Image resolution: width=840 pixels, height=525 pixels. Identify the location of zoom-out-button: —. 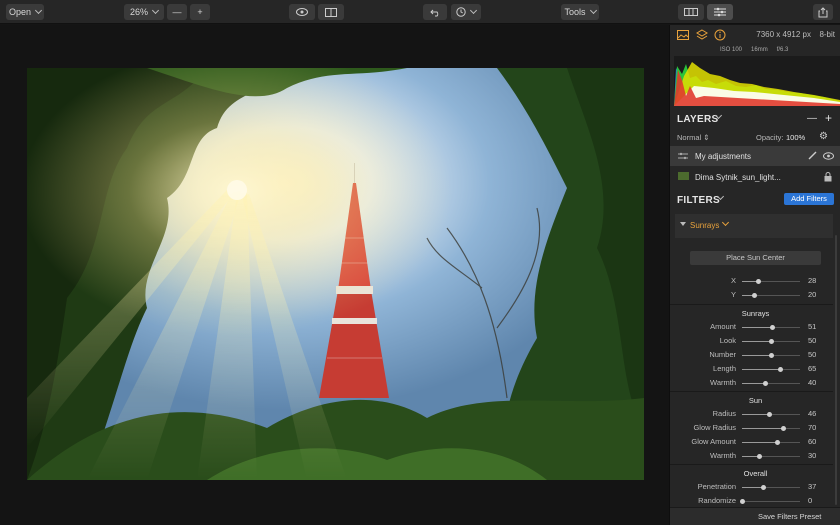
(177, 12).